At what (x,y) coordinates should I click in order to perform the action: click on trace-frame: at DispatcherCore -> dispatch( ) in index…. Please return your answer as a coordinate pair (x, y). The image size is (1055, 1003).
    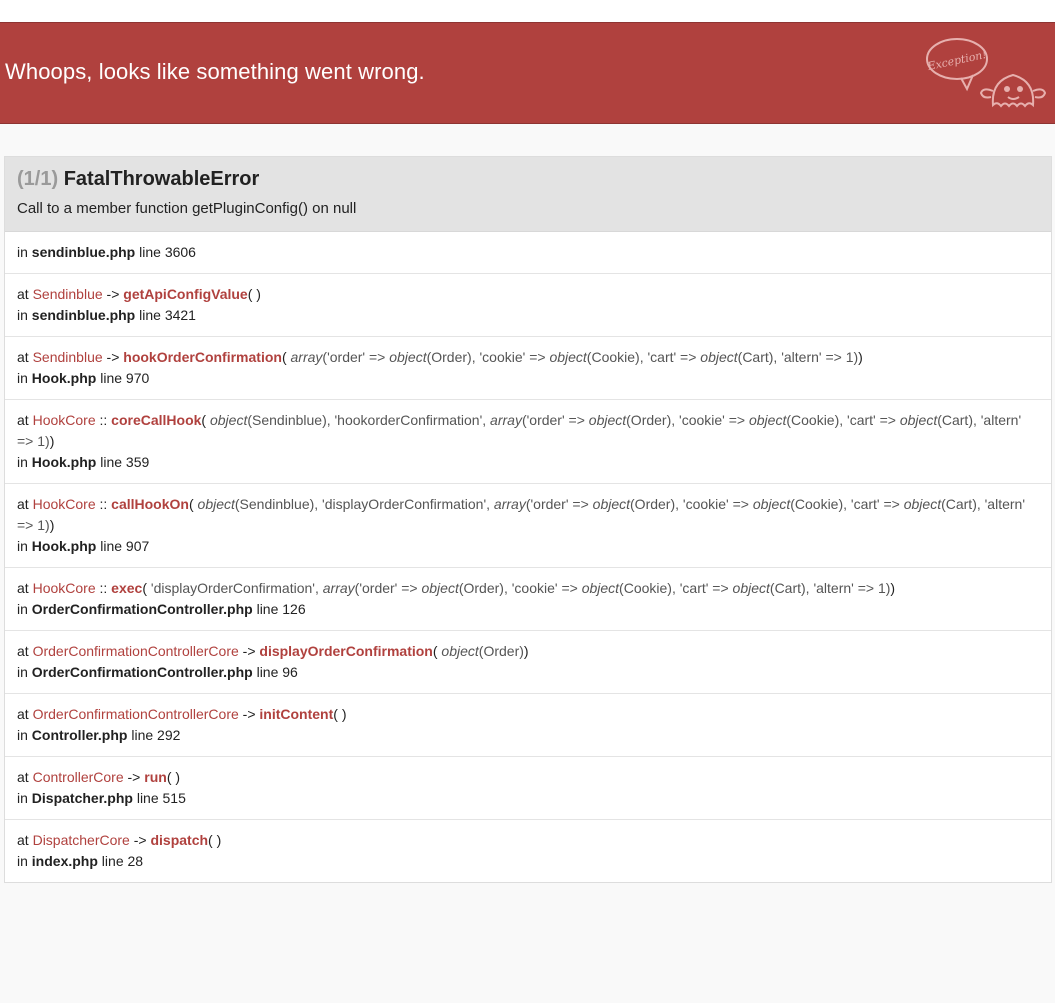
    Looking at the image, I should click on (528, 851).